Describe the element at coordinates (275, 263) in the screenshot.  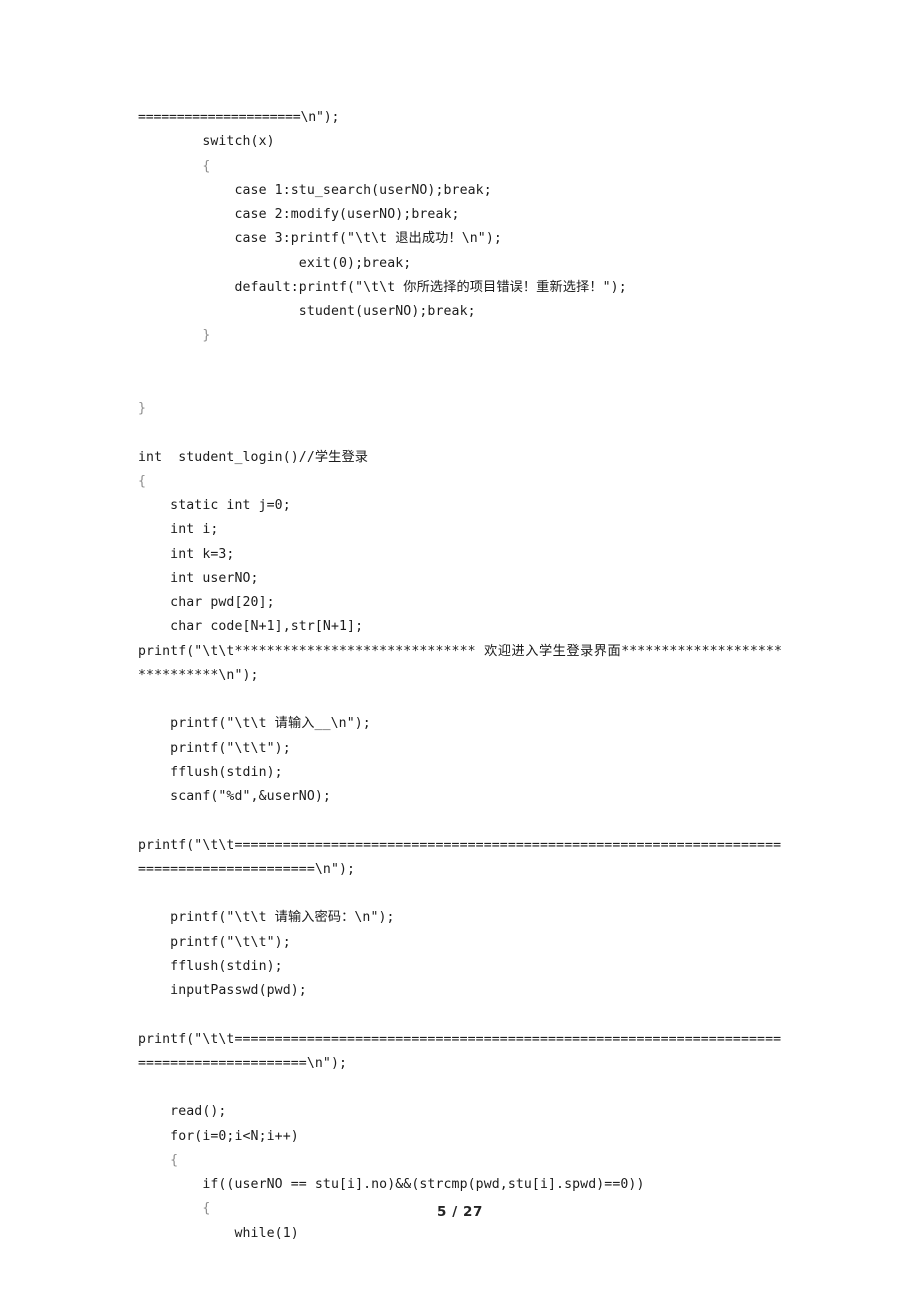
I see `code-line: exit(0);break;` at that location.